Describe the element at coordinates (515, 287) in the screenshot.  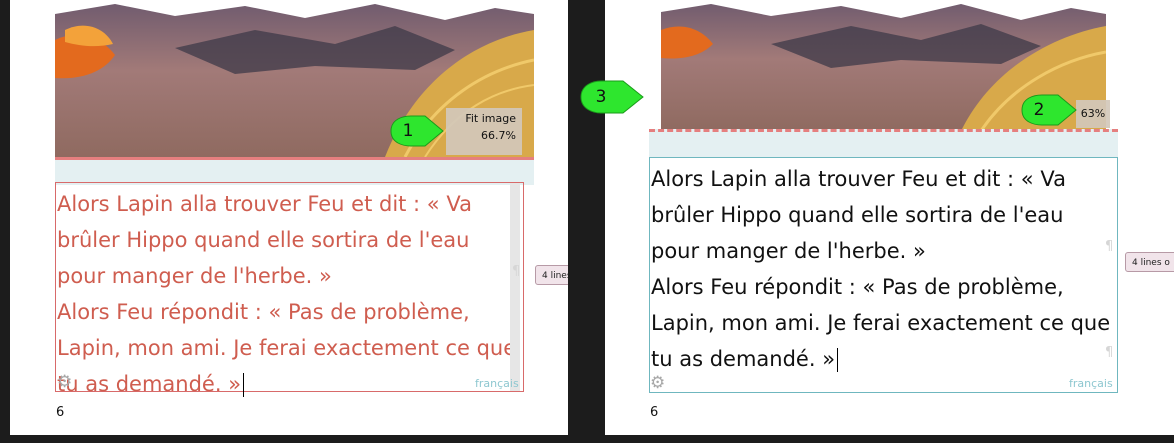
I see `scrollbar` at that location.